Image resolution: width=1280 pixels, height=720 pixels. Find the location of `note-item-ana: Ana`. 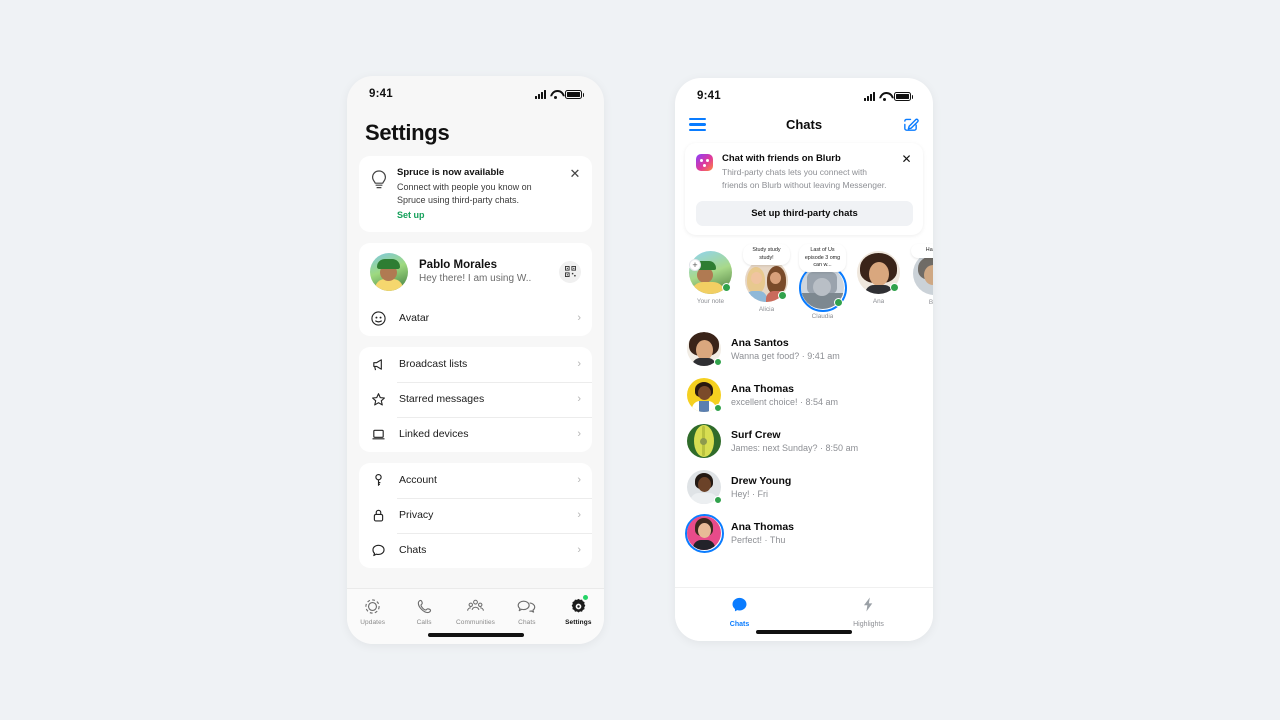

note-item-ana: Ana is located at coordinates (878, 282).